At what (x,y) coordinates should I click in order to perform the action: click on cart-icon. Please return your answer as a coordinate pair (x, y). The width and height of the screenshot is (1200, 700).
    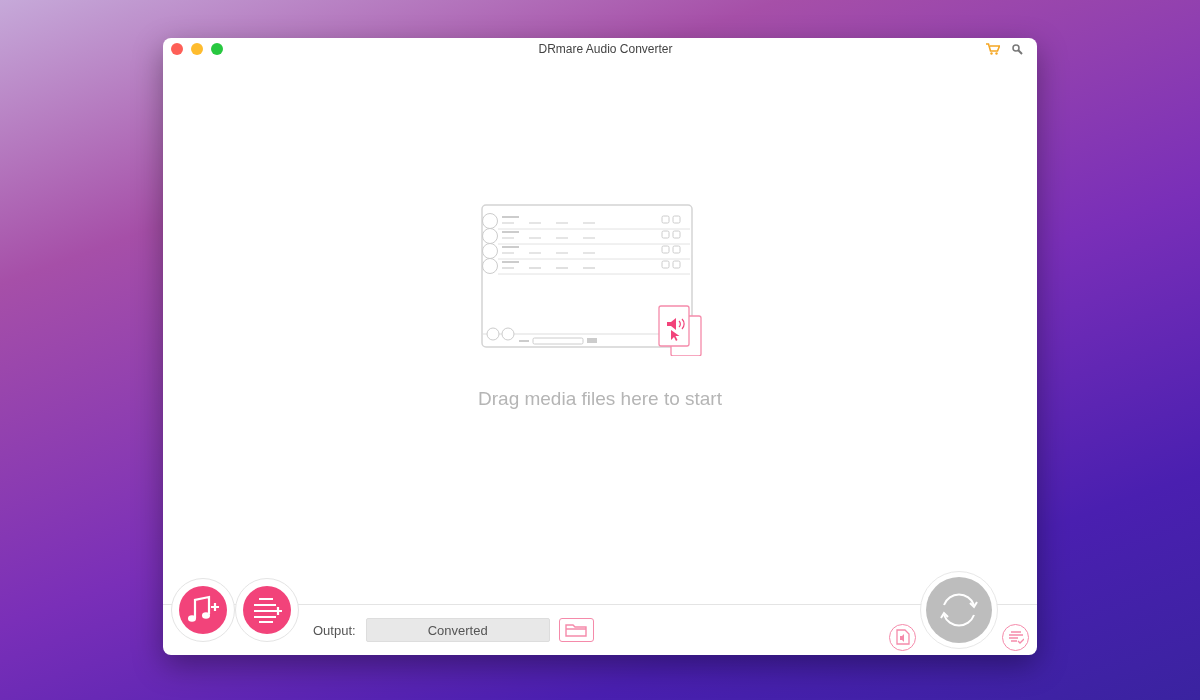
    Looking at the image, I should click on (993, 49).